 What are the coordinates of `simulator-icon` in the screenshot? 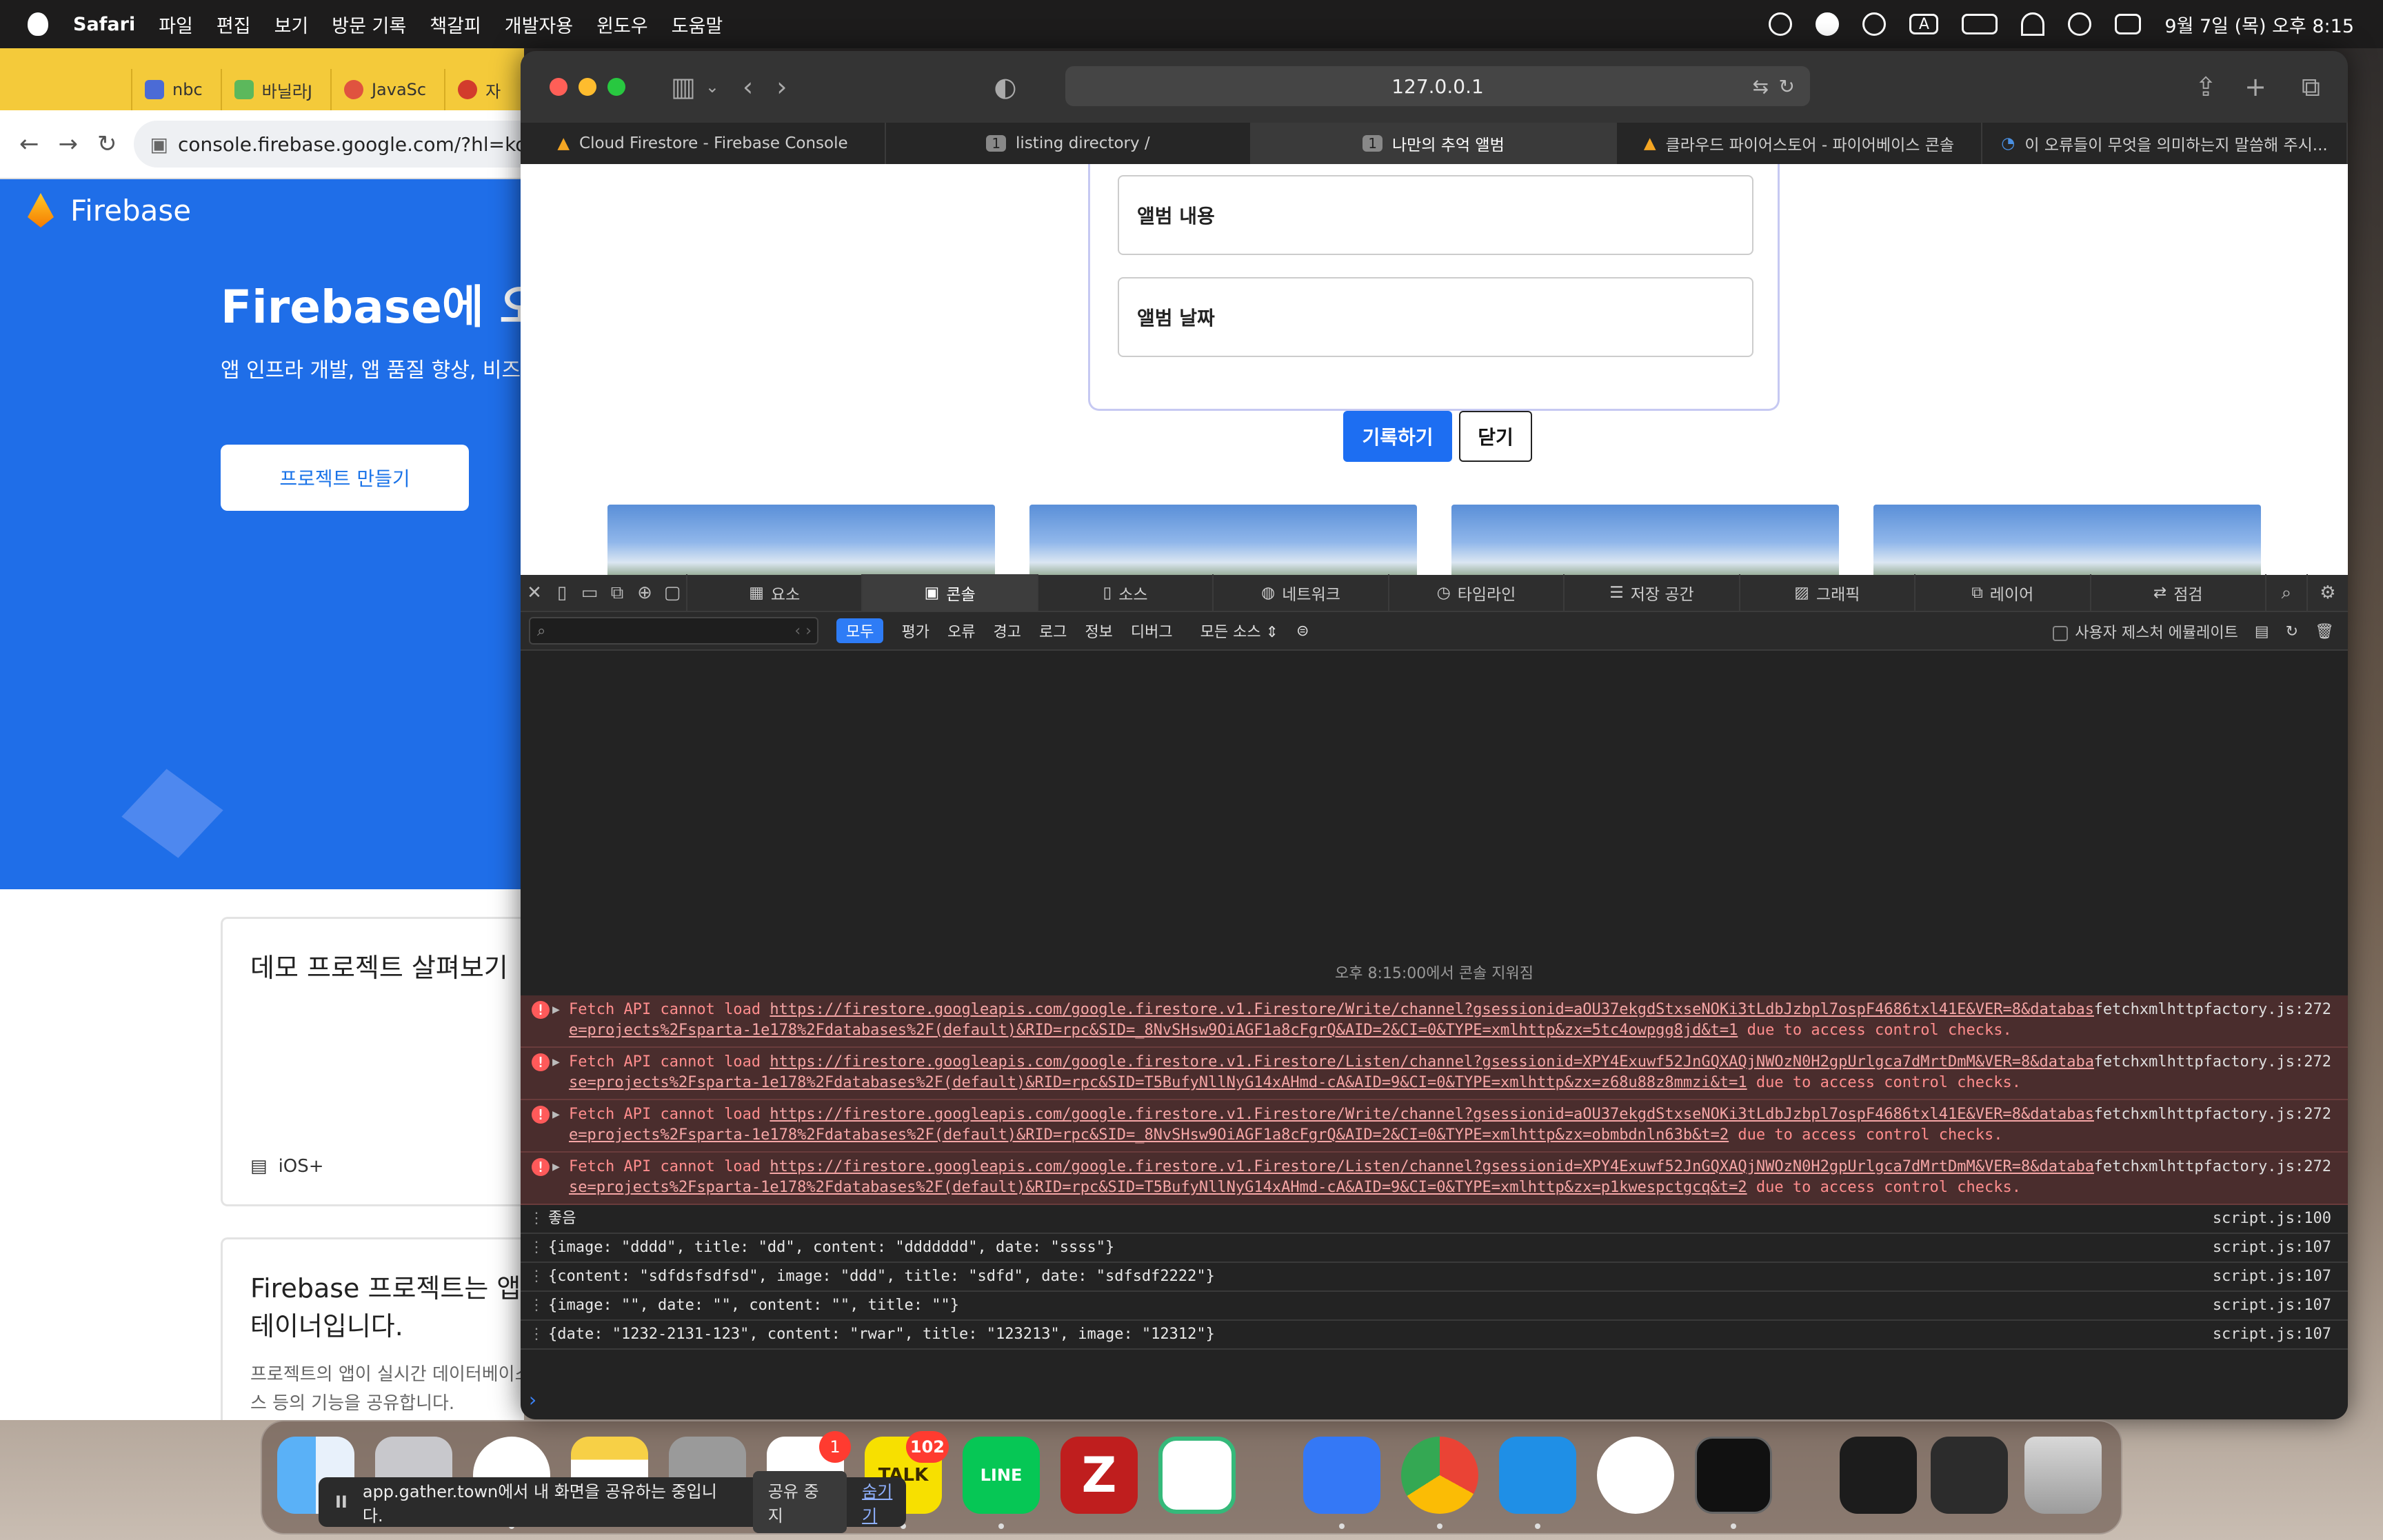 It's located at (1635, 1476).